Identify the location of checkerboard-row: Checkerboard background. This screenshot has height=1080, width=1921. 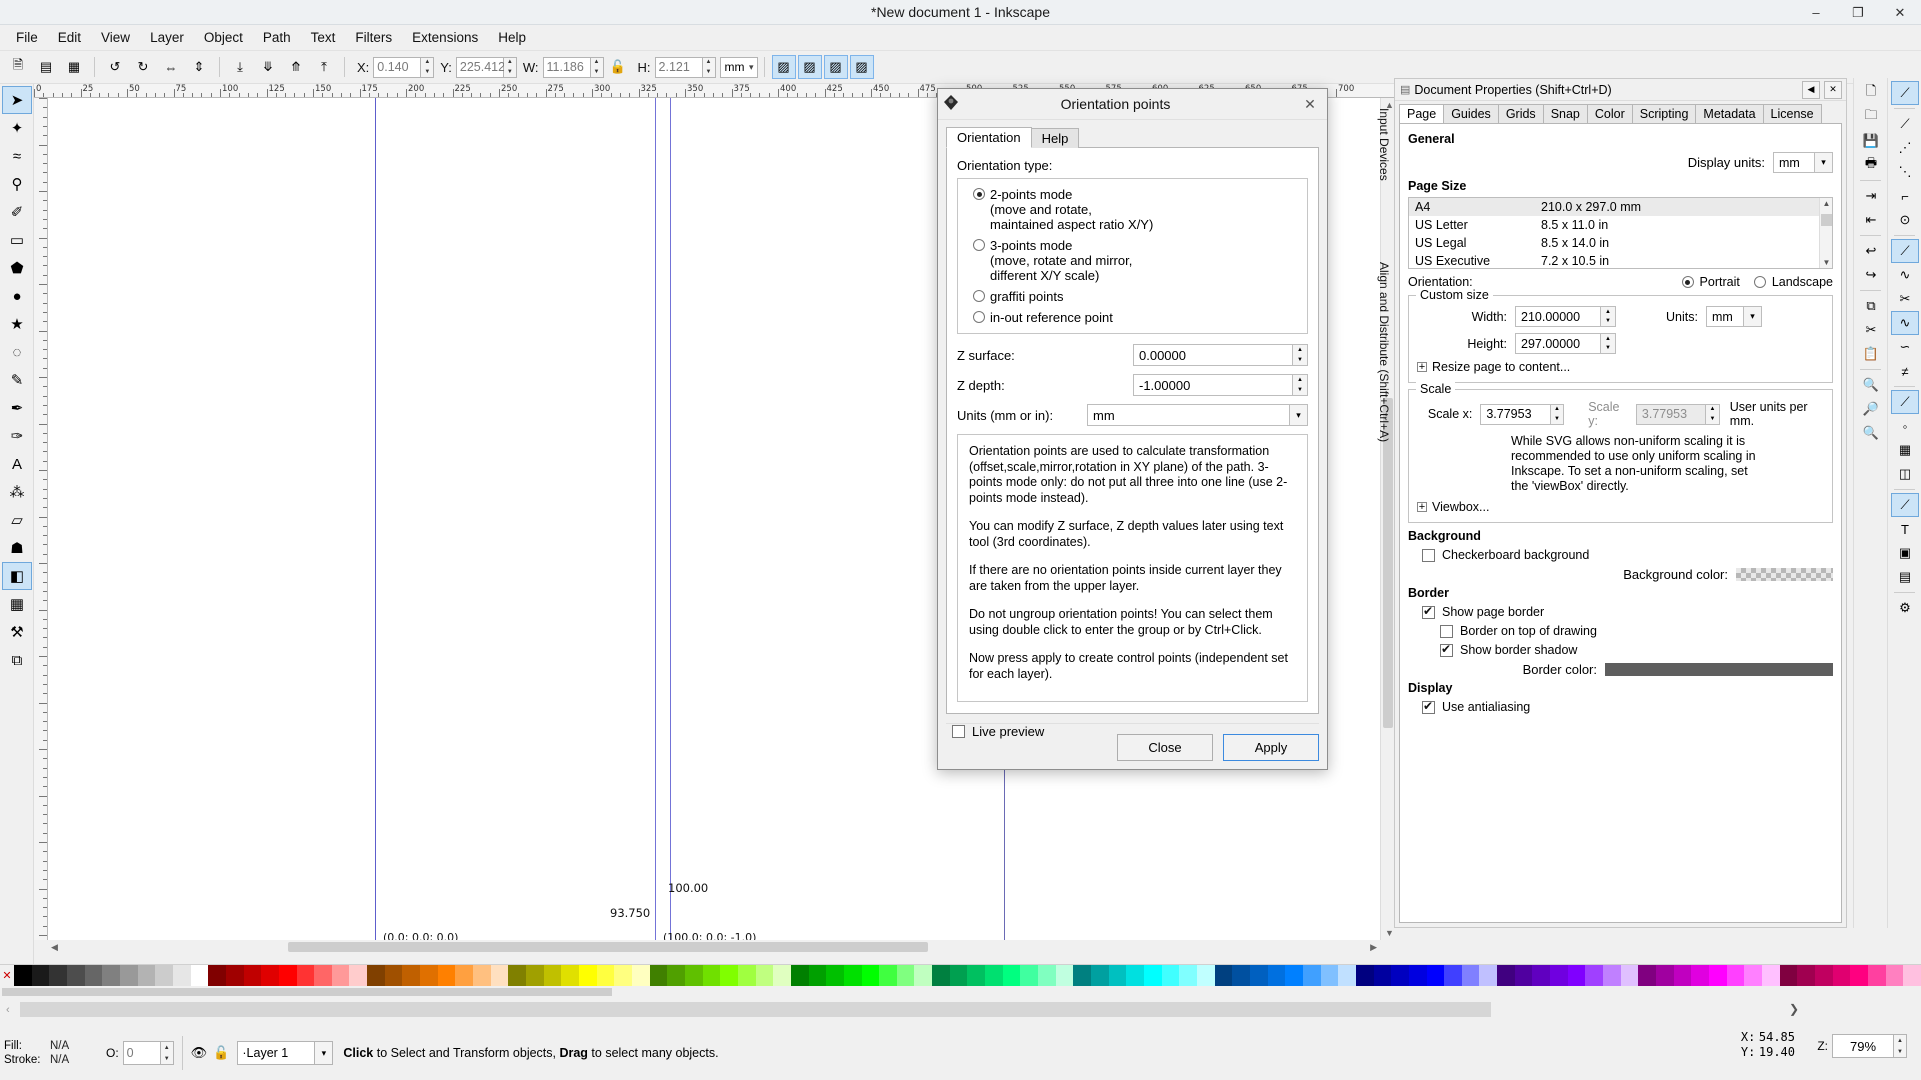
(1627, 555).